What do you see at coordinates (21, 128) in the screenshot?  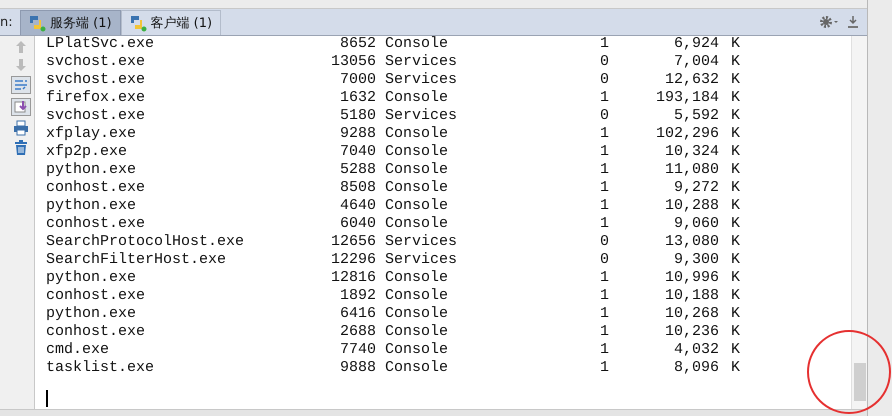 I see `print-icon` at bounding box center [21, 128].